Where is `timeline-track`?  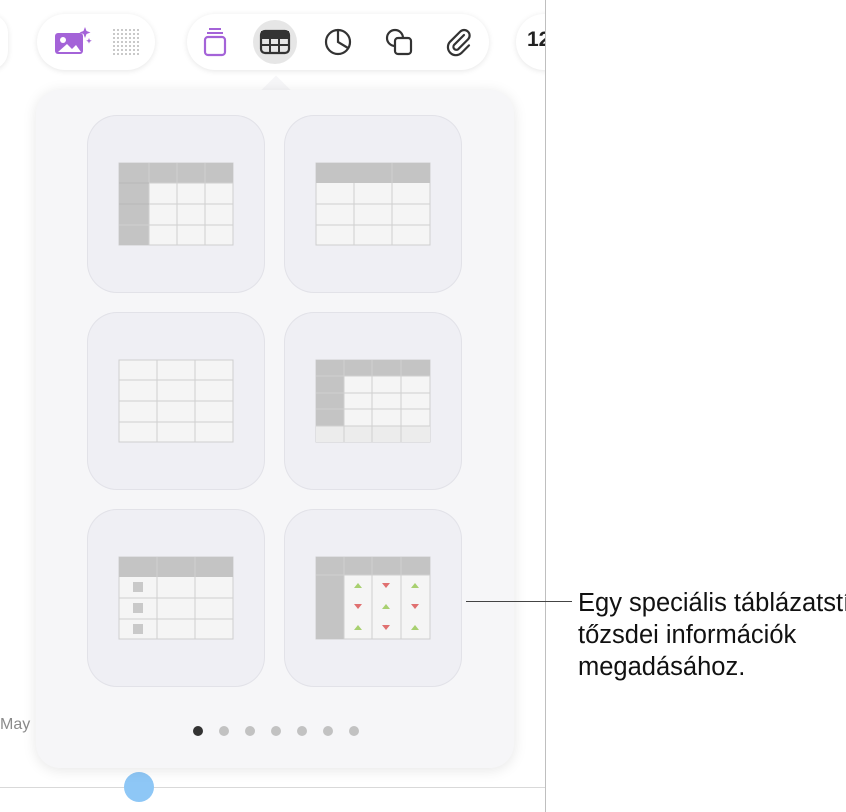
timeline-track is located at coordinates (273, 787).